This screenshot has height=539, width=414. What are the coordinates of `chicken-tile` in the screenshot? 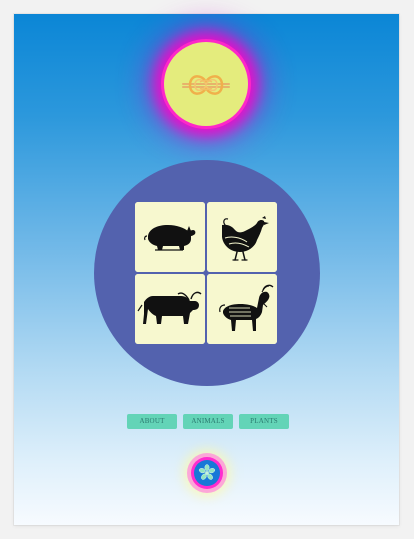 It's located at (242, 237).